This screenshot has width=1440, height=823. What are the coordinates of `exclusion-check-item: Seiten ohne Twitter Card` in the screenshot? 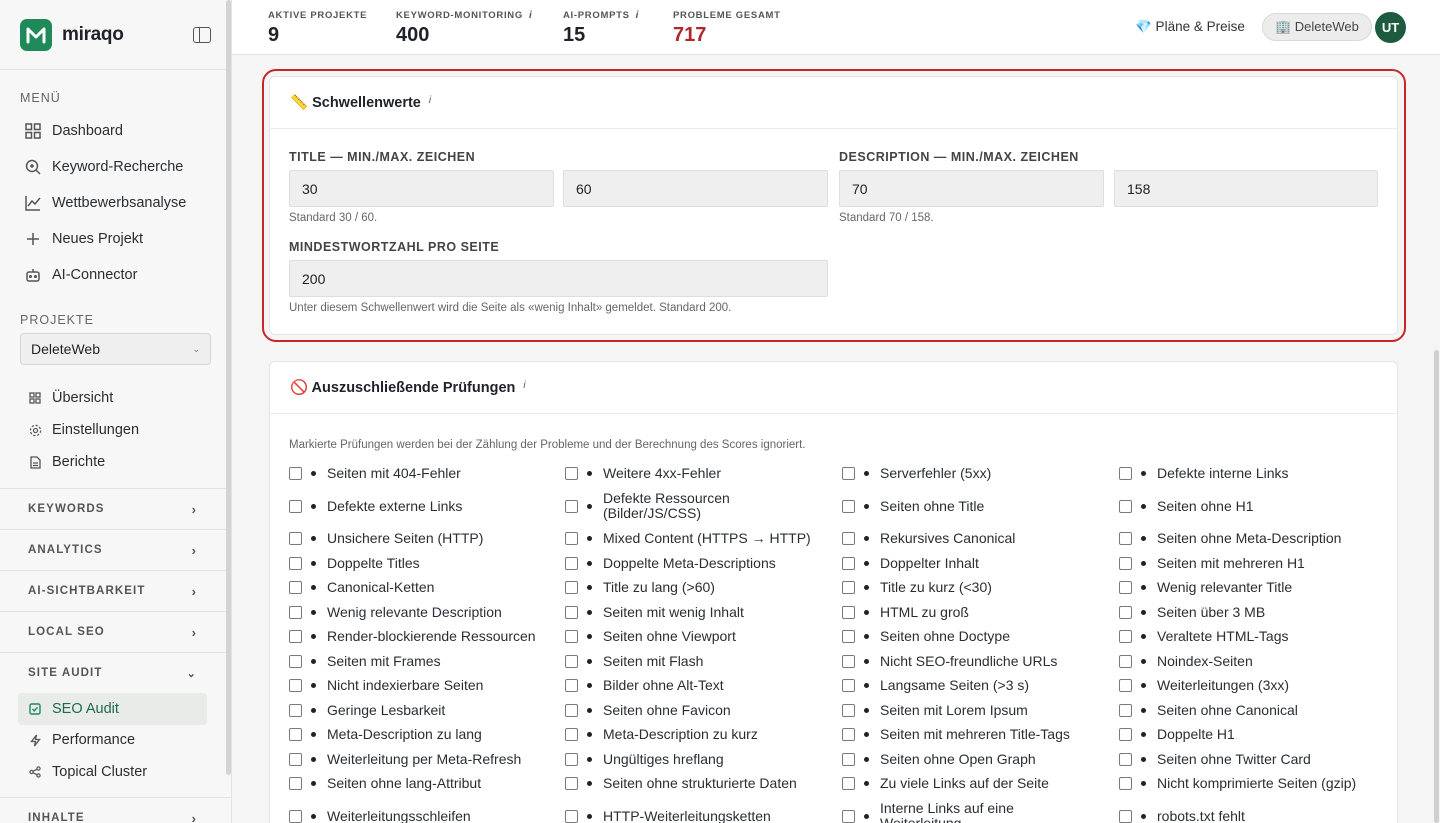 It's located at (1259, 759).